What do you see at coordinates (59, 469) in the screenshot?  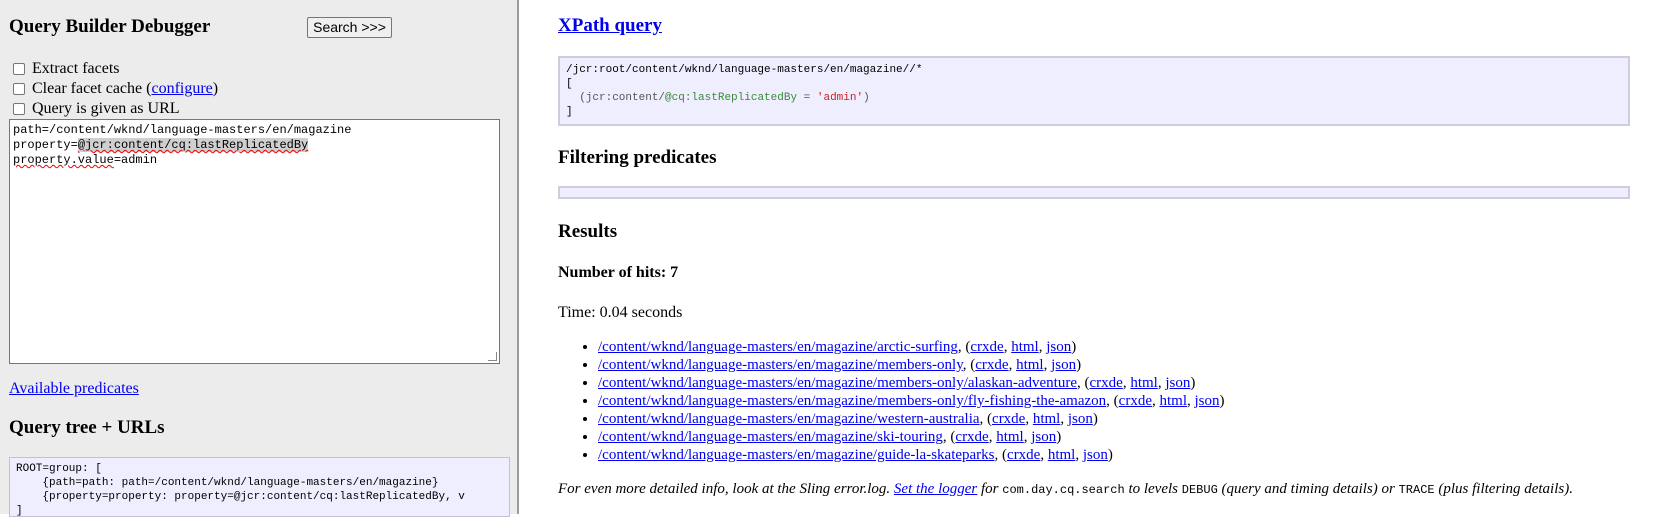 I see `query-tree-line: ROOT=group: [` at bounding box center [59, 469].